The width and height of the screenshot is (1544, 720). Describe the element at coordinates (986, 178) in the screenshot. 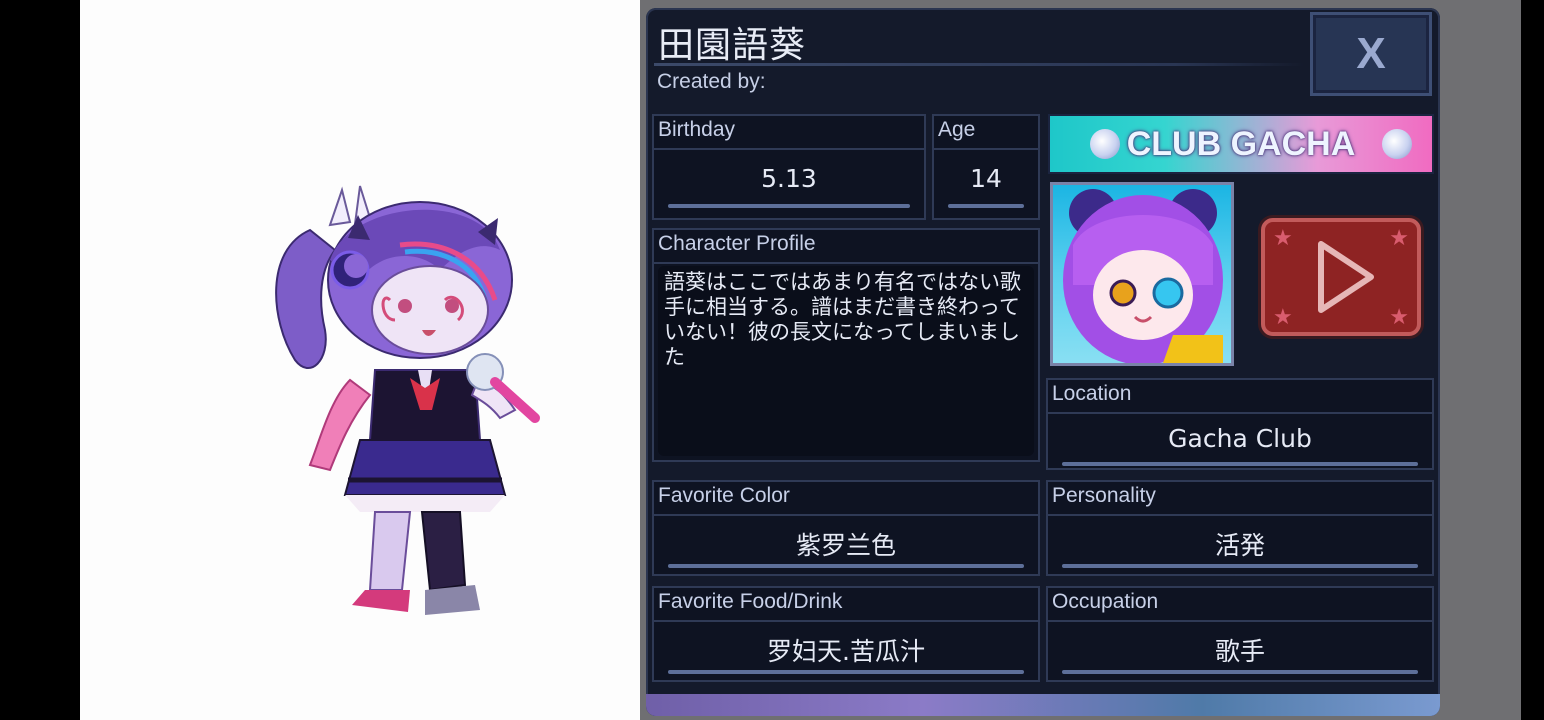

I see `age-value: 14` at that location.